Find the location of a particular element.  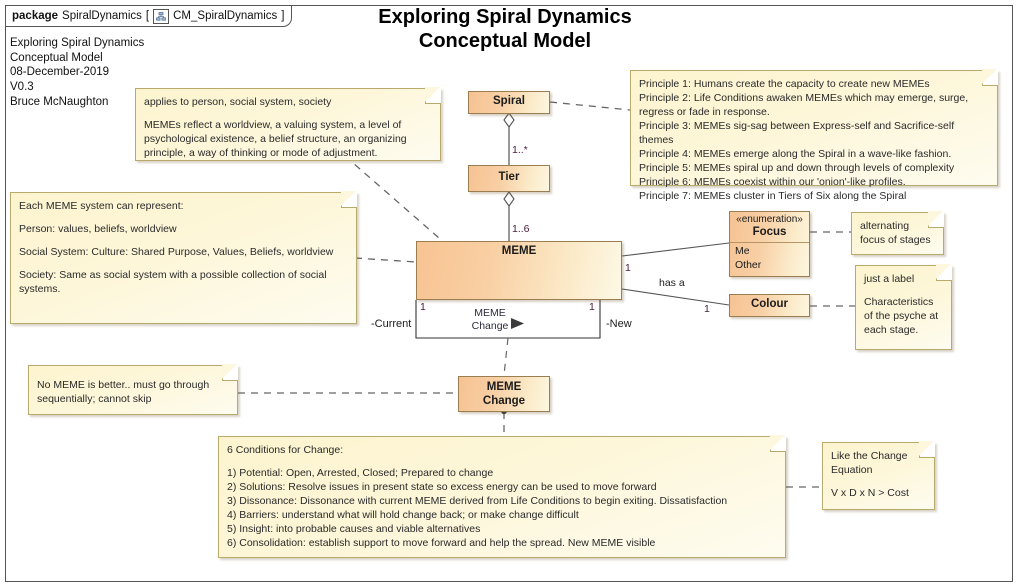

class-focus-stereotype: «enumeration» is located at coordinates (769, 219).